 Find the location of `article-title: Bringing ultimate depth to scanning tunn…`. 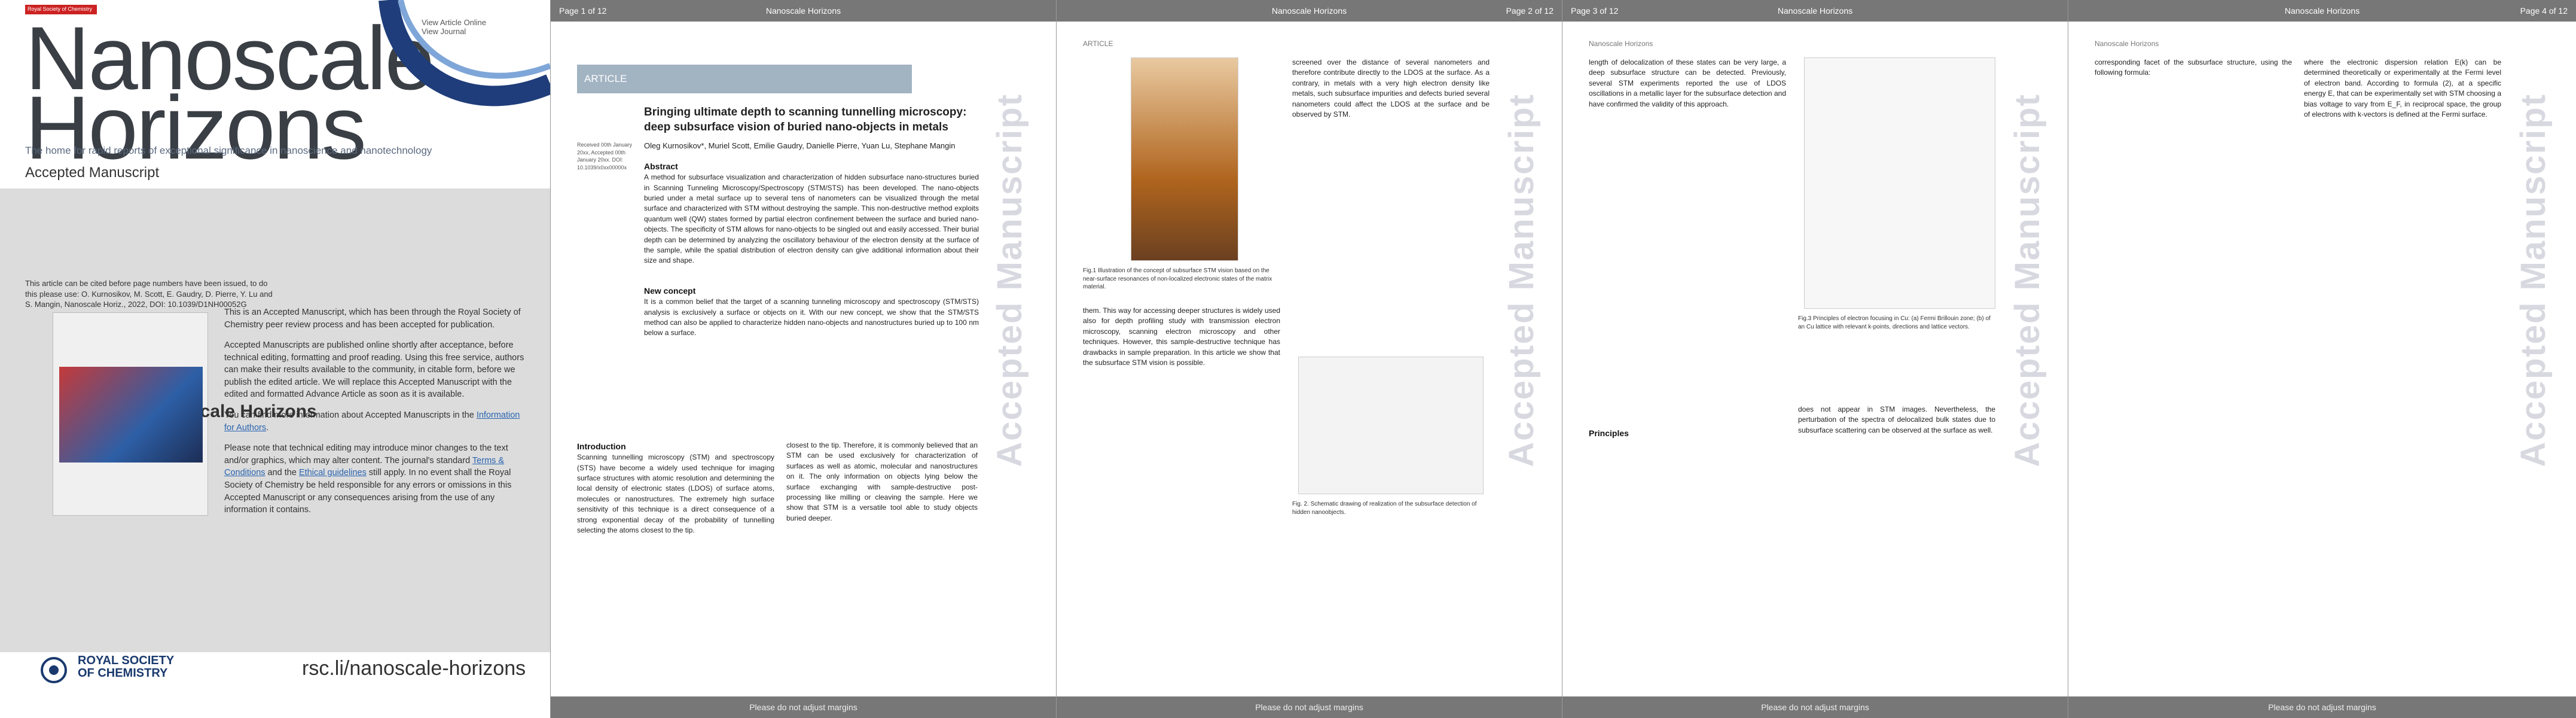

article-title: Bringing ultimate depth to scanning tunn… is located at coordinates (805, 120).